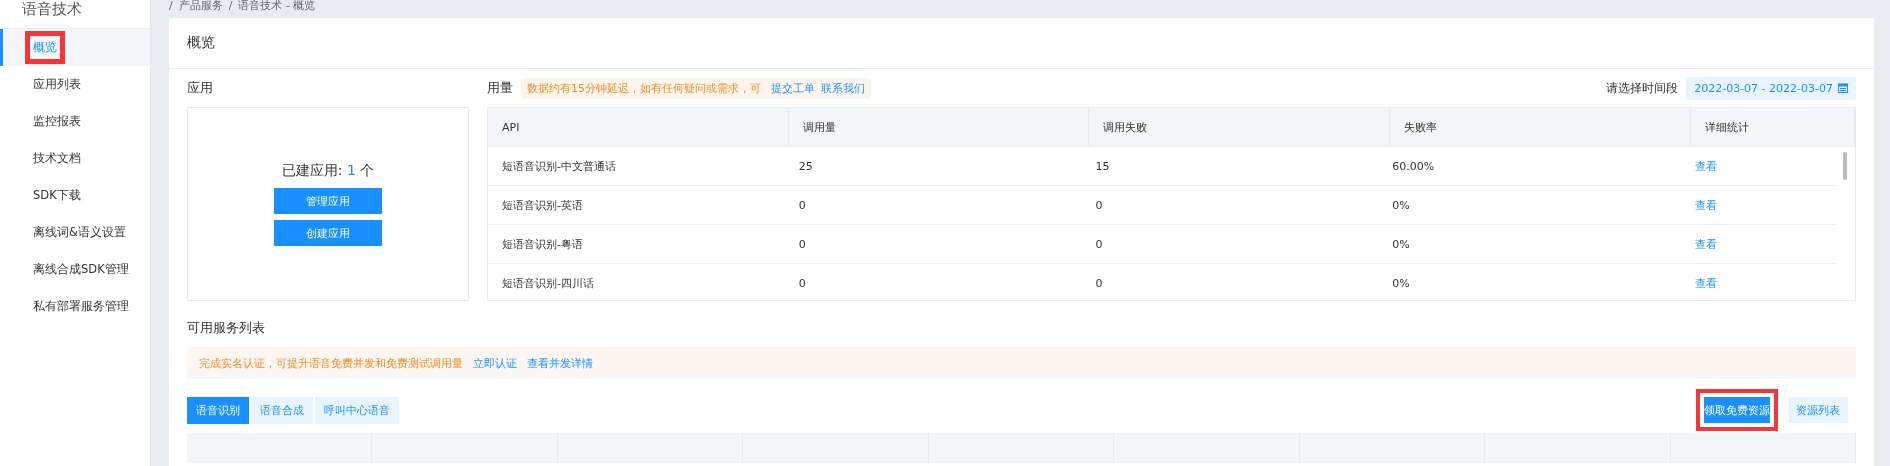 This screenshot has width=1890, height=466. Describe the element at coordinates (200, 88) in the screenshot. I see `section-title: 应用` at that location.